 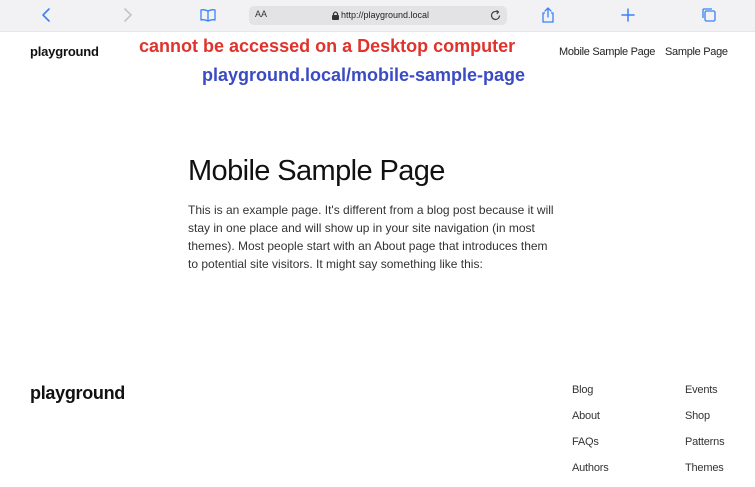 I want to click on browser-toolbar: AA http://playground.local, so click(x=377, y=16).